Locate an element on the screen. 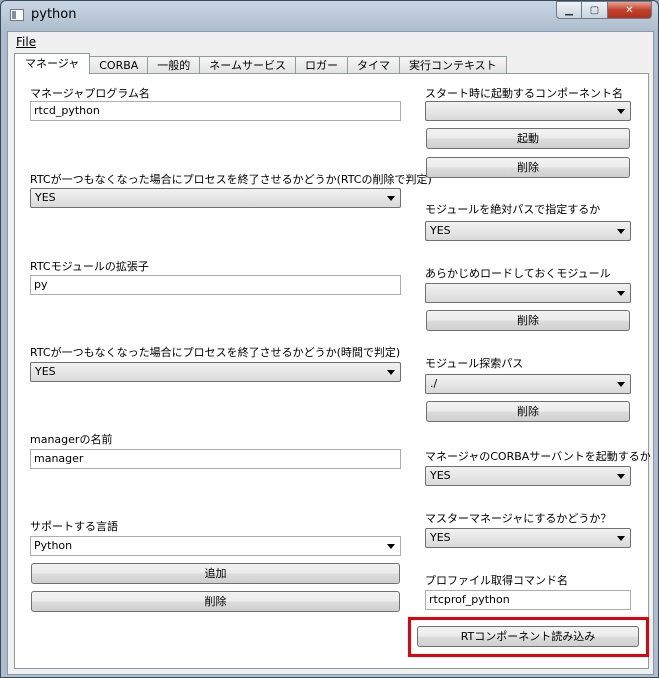 The height and width of the screenshot is (678, 659). profile-cmd-input: rtcprof_python is located at coordinates (528, 600).